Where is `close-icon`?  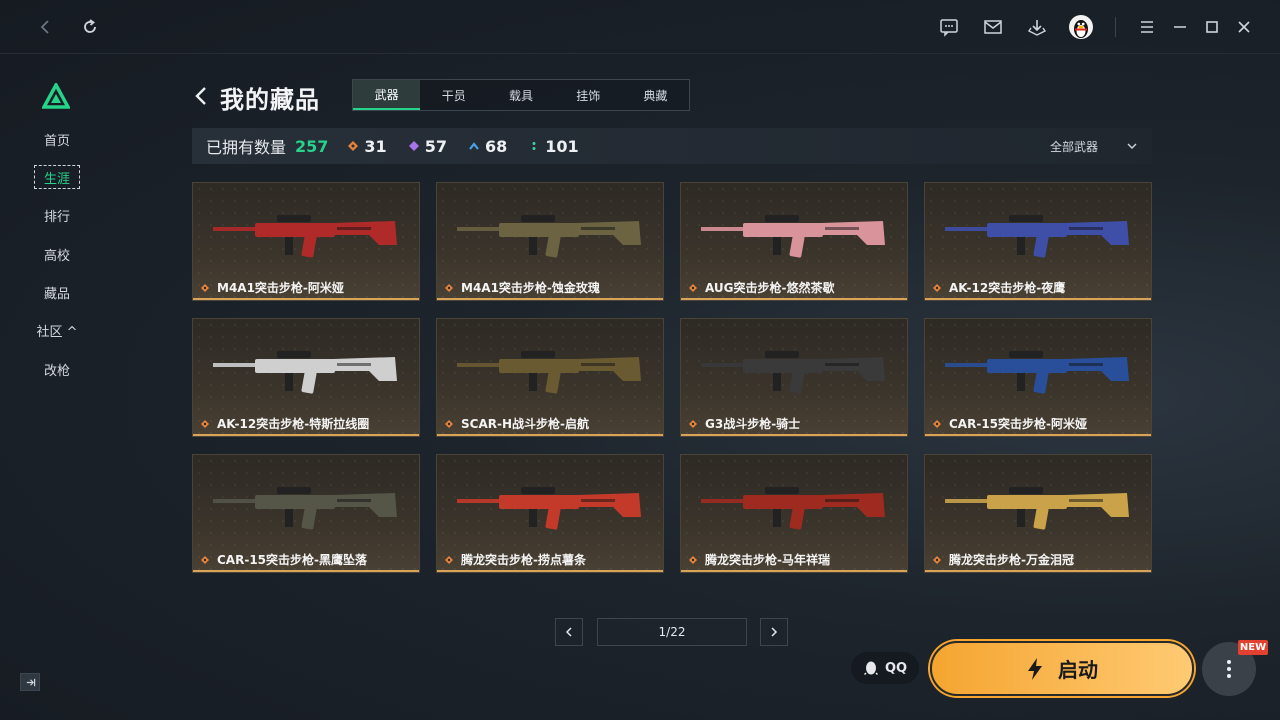 close-icon is located at coordinates (1244, 27).